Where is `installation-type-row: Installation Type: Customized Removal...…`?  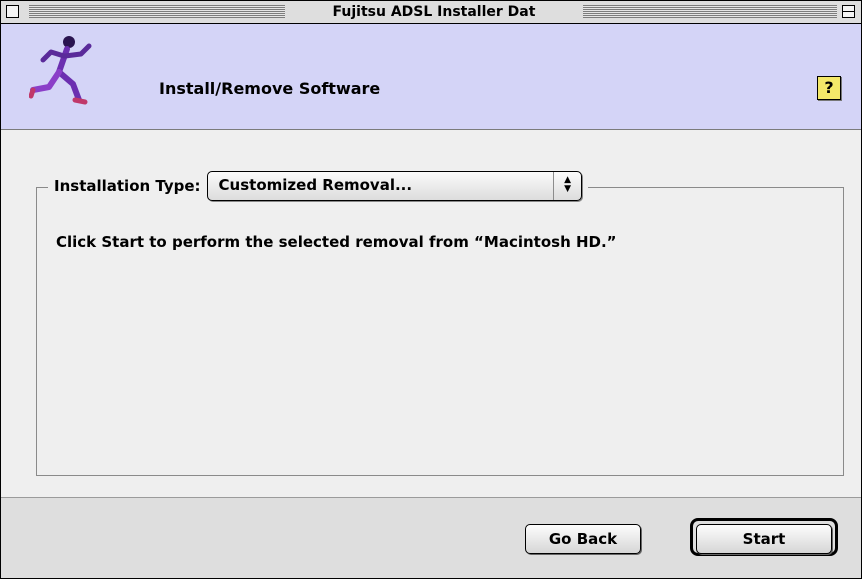
installation-type-row: Installation Type: Customized Removal...… is located at coordinates (318, 186).